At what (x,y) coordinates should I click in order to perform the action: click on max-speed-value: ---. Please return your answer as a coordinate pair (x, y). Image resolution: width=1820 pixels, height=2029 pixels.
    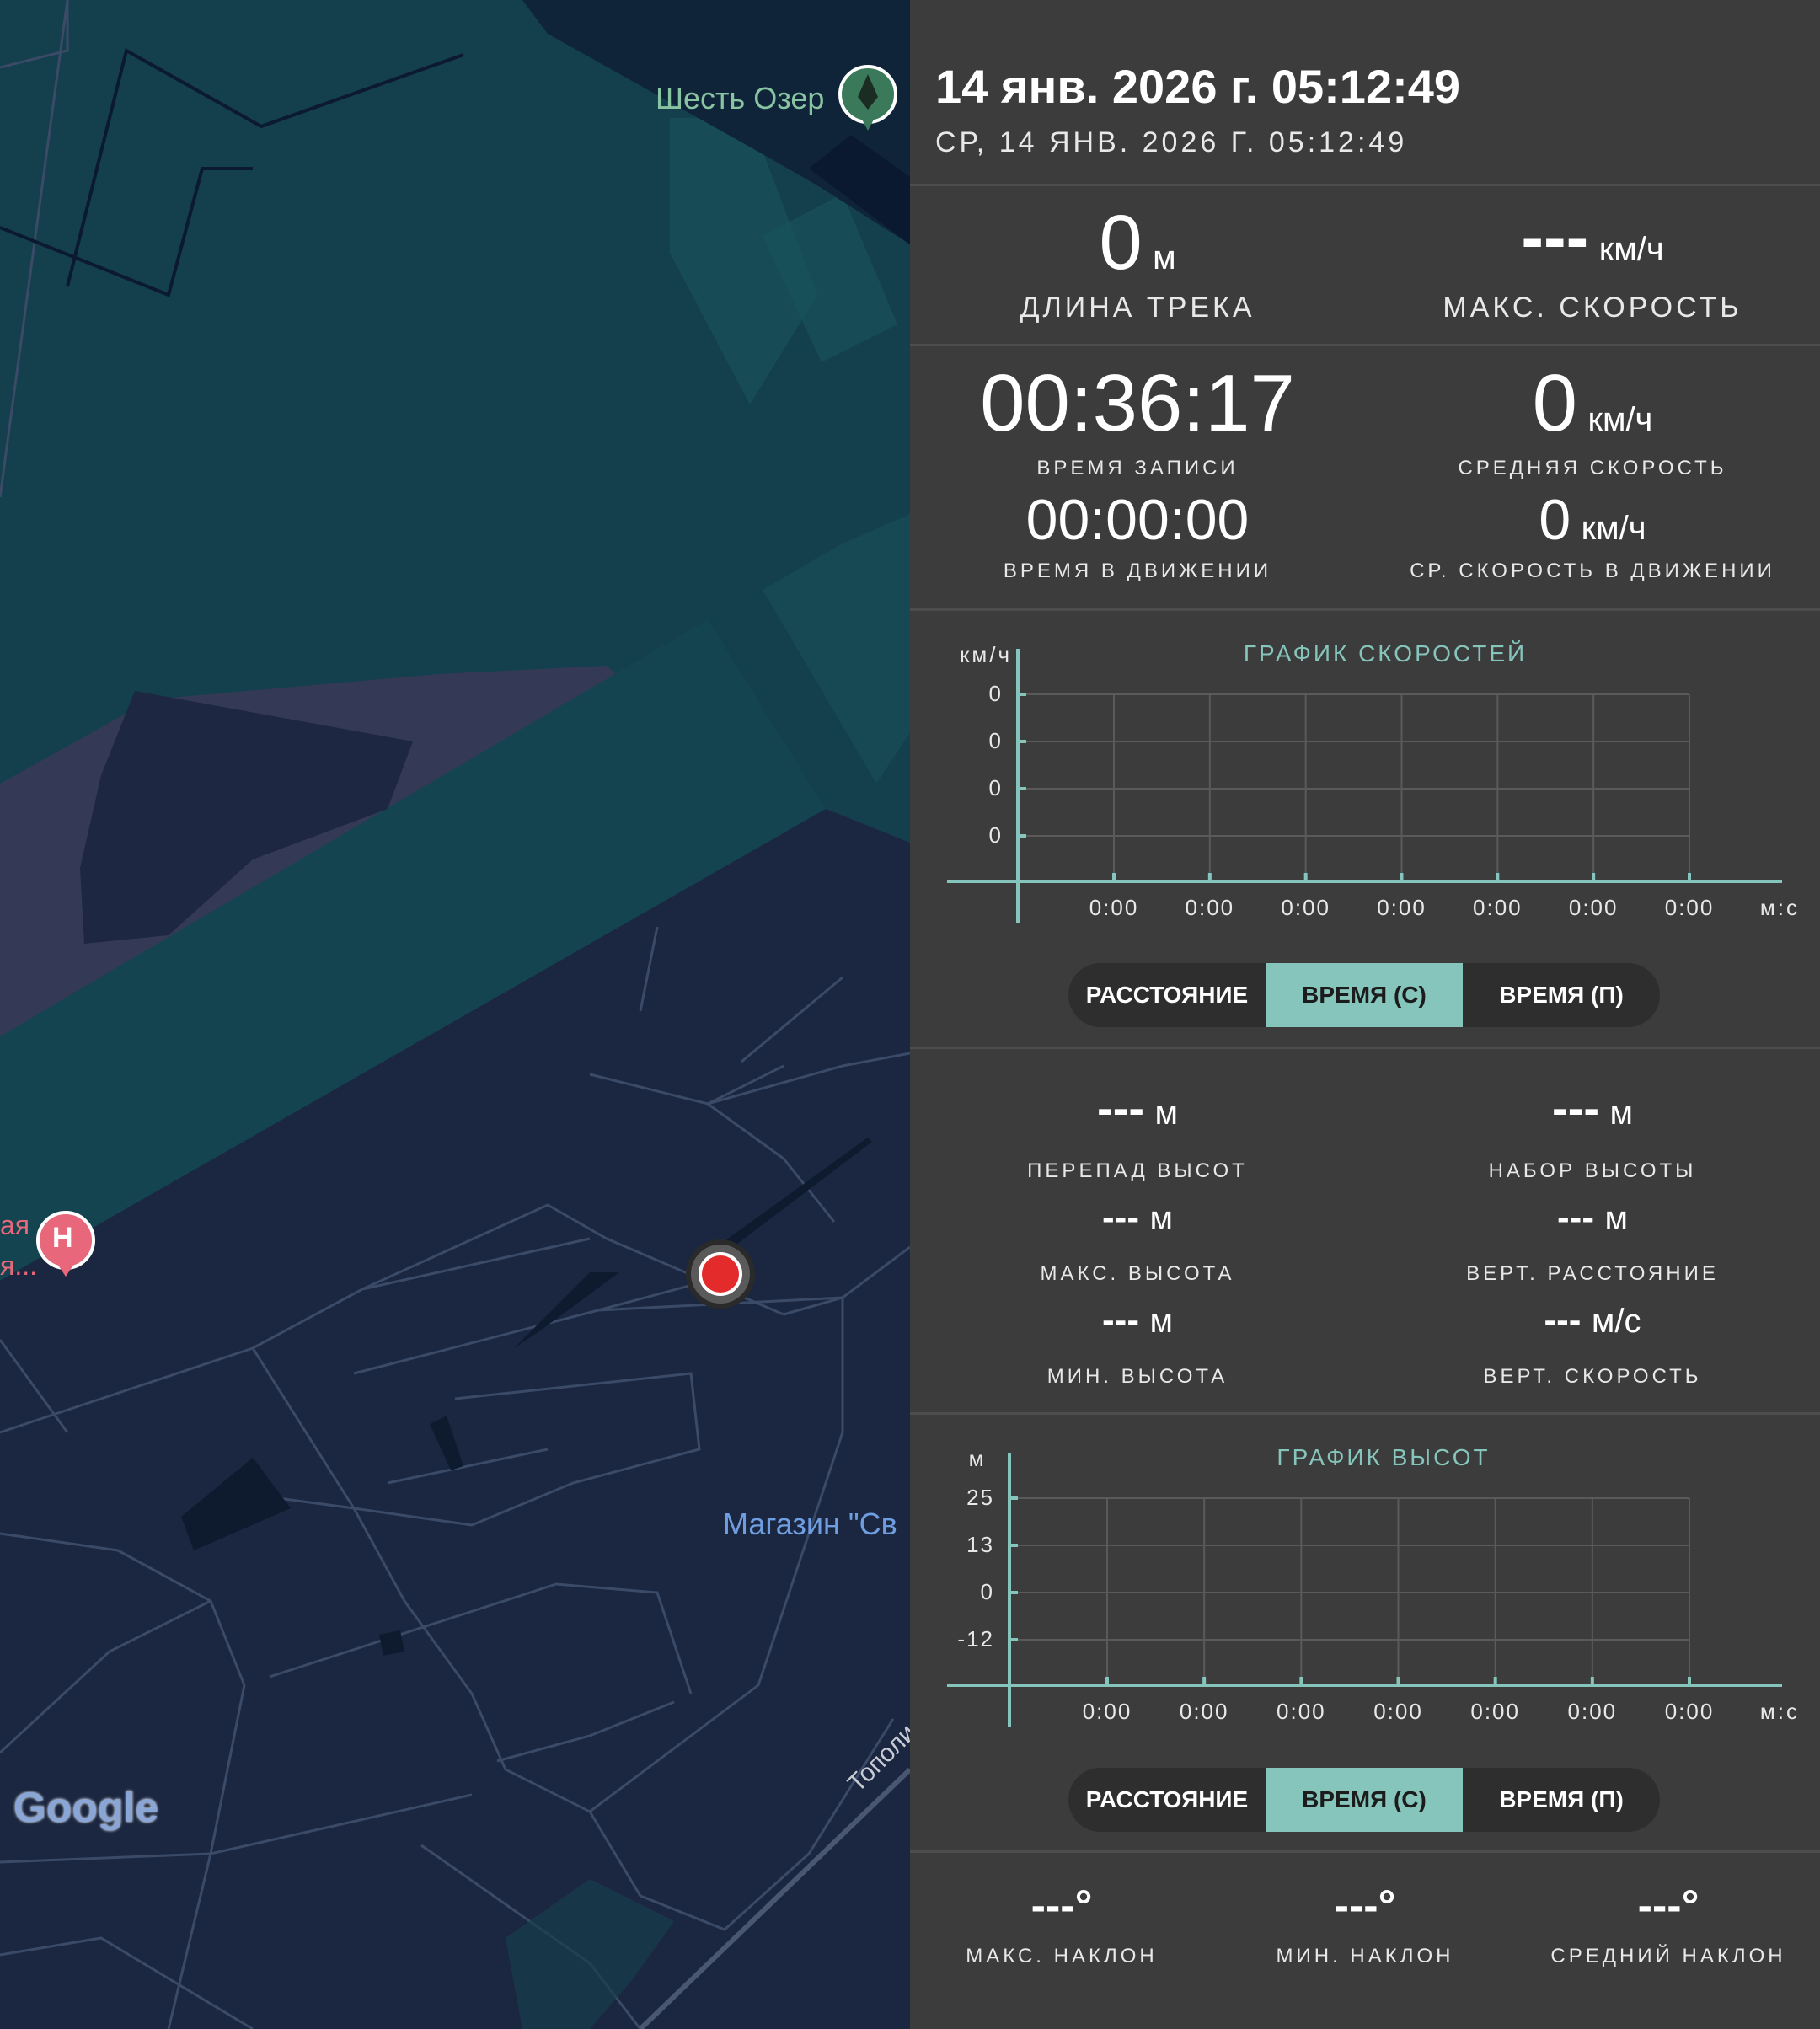
    Looking at the image, I should click on (1555, 238).